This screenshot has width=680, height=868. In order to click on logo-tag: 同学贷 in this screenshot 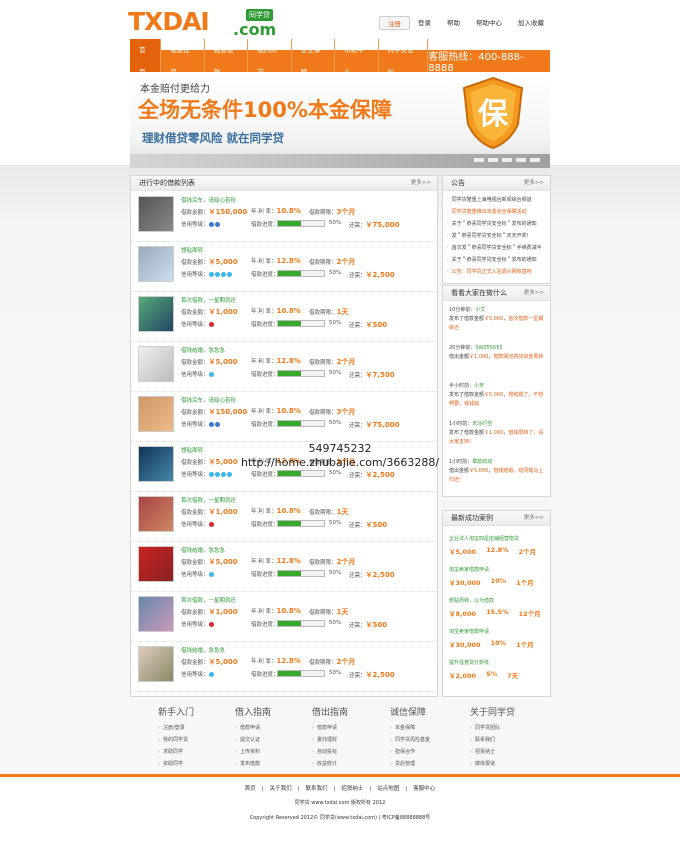, I will do `click(259, 15)`.